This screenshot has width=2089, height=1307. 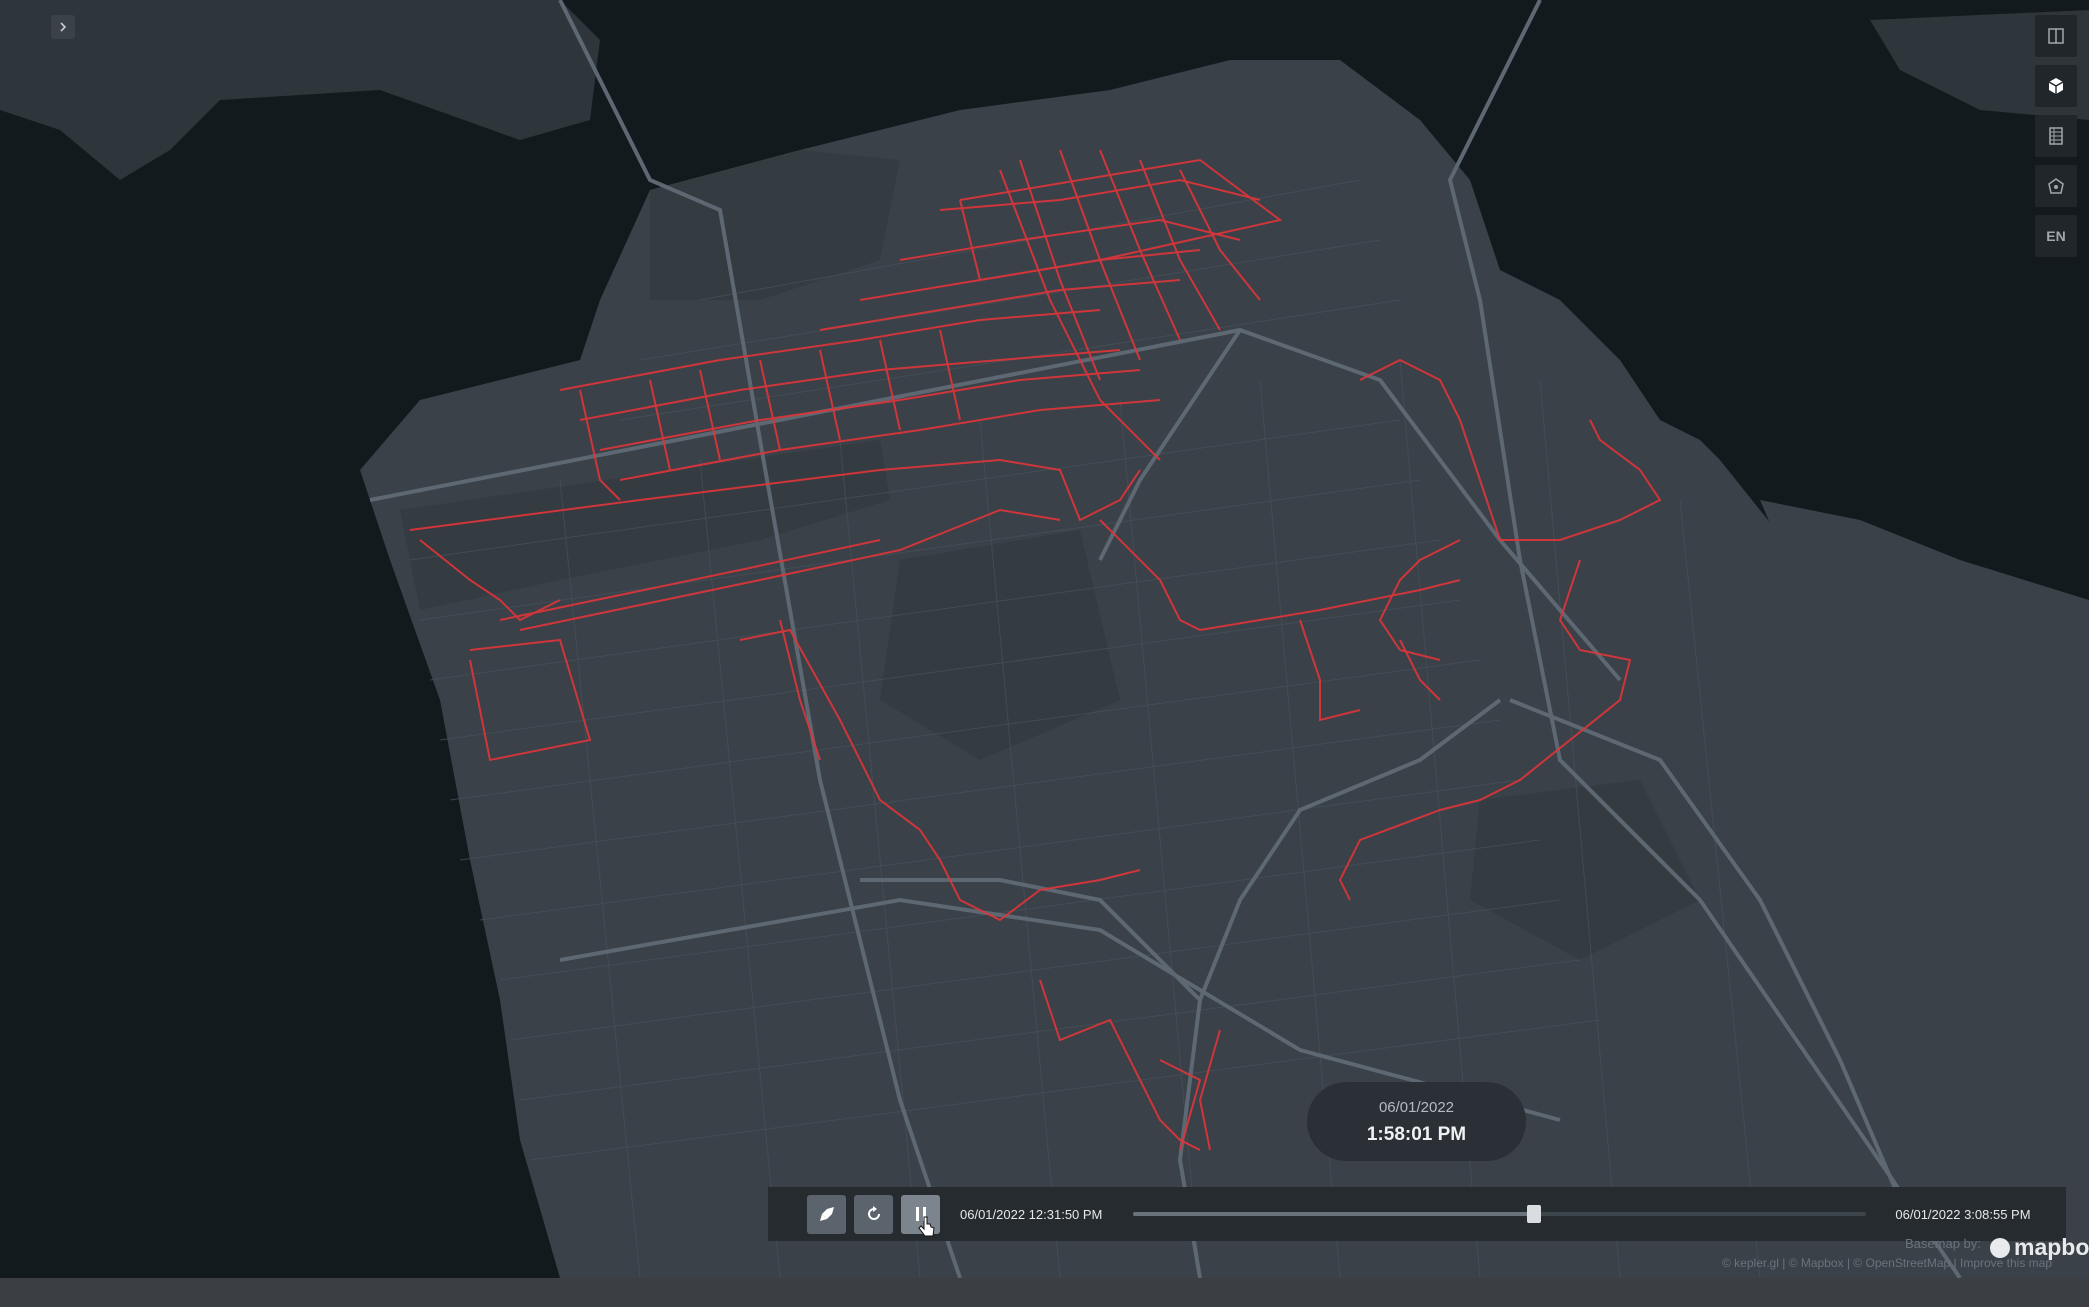 What do you see at coordinates (1943, 1243) in the screenshot?
I see `basemap-label: Basemap by:` at bounding box center [1943, 1243].